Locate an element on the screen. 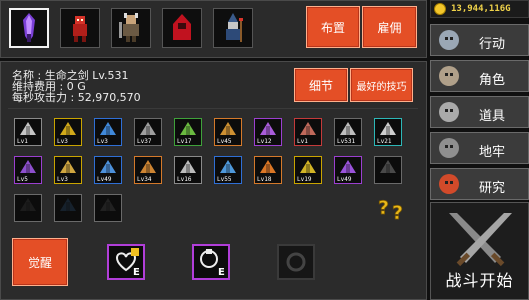  skill-slot: Lv18 is located at coordinates (268, 170).